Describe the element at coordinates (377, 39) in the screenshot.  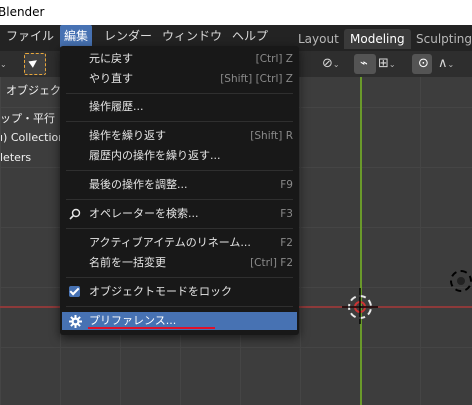
I see `tab-modeling: Modeling` at that location.